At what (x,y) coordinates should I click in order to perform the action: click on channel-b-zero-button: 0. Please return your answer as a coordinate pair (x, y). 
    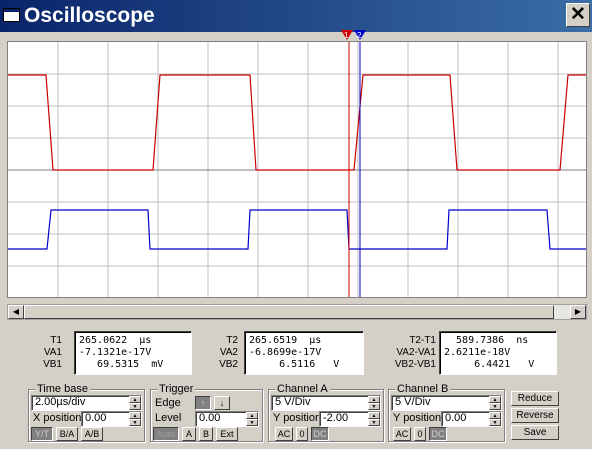
    Looking at the image, I should click on (420, 434).